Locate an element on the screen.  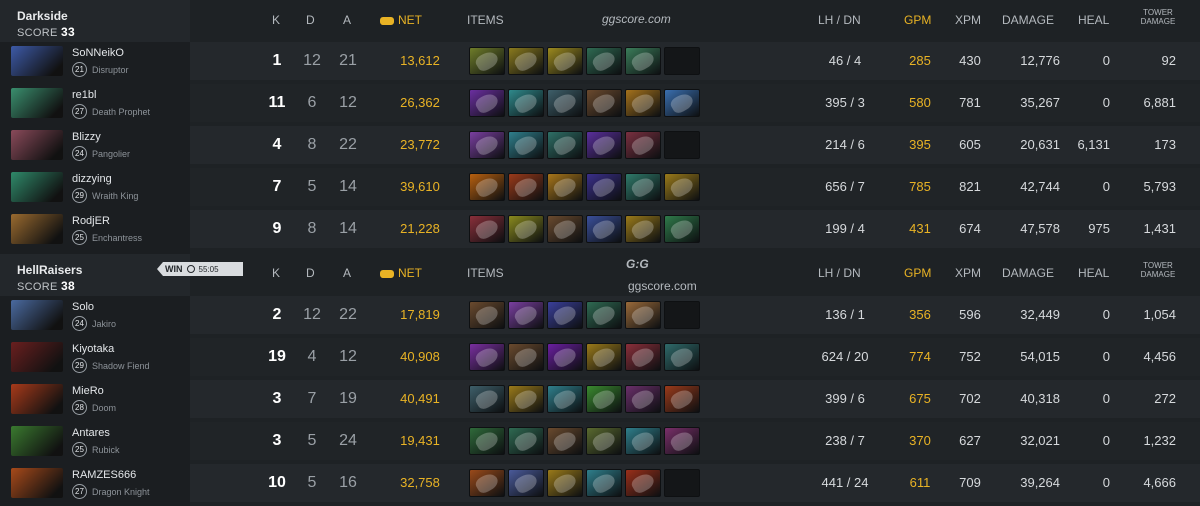
kills: 9 is located at coordinates (277, 228).